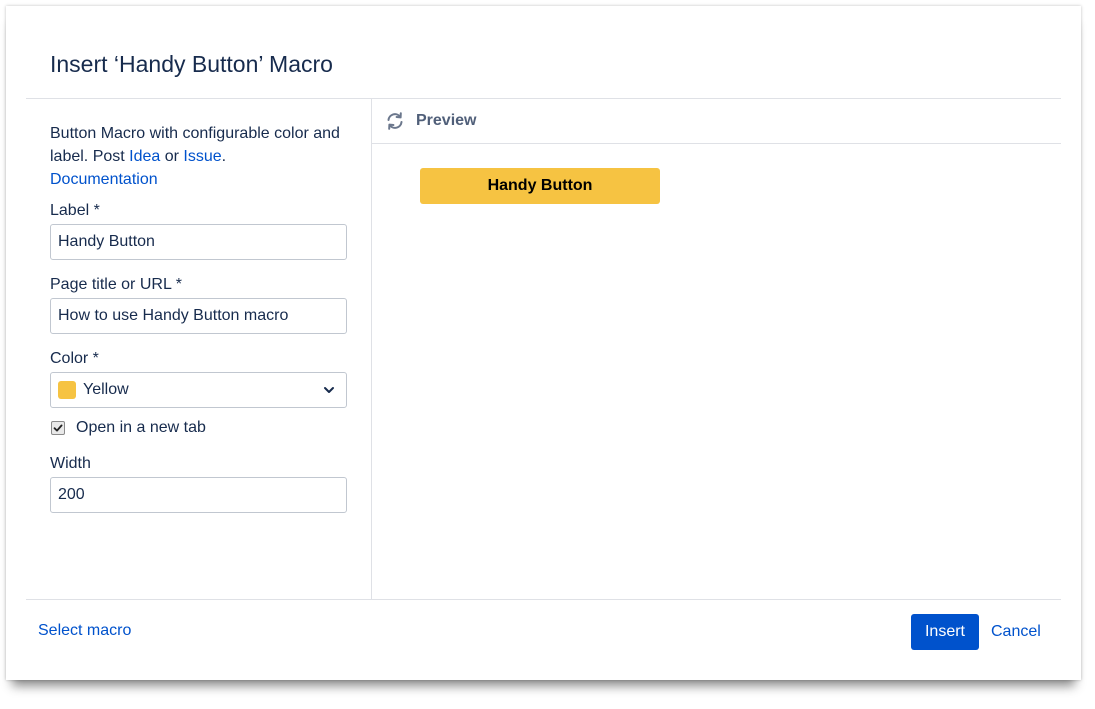 The height and width of the screenshot is (709, 1095). I want to click on label-input: Handy Button, so click(198, 242).